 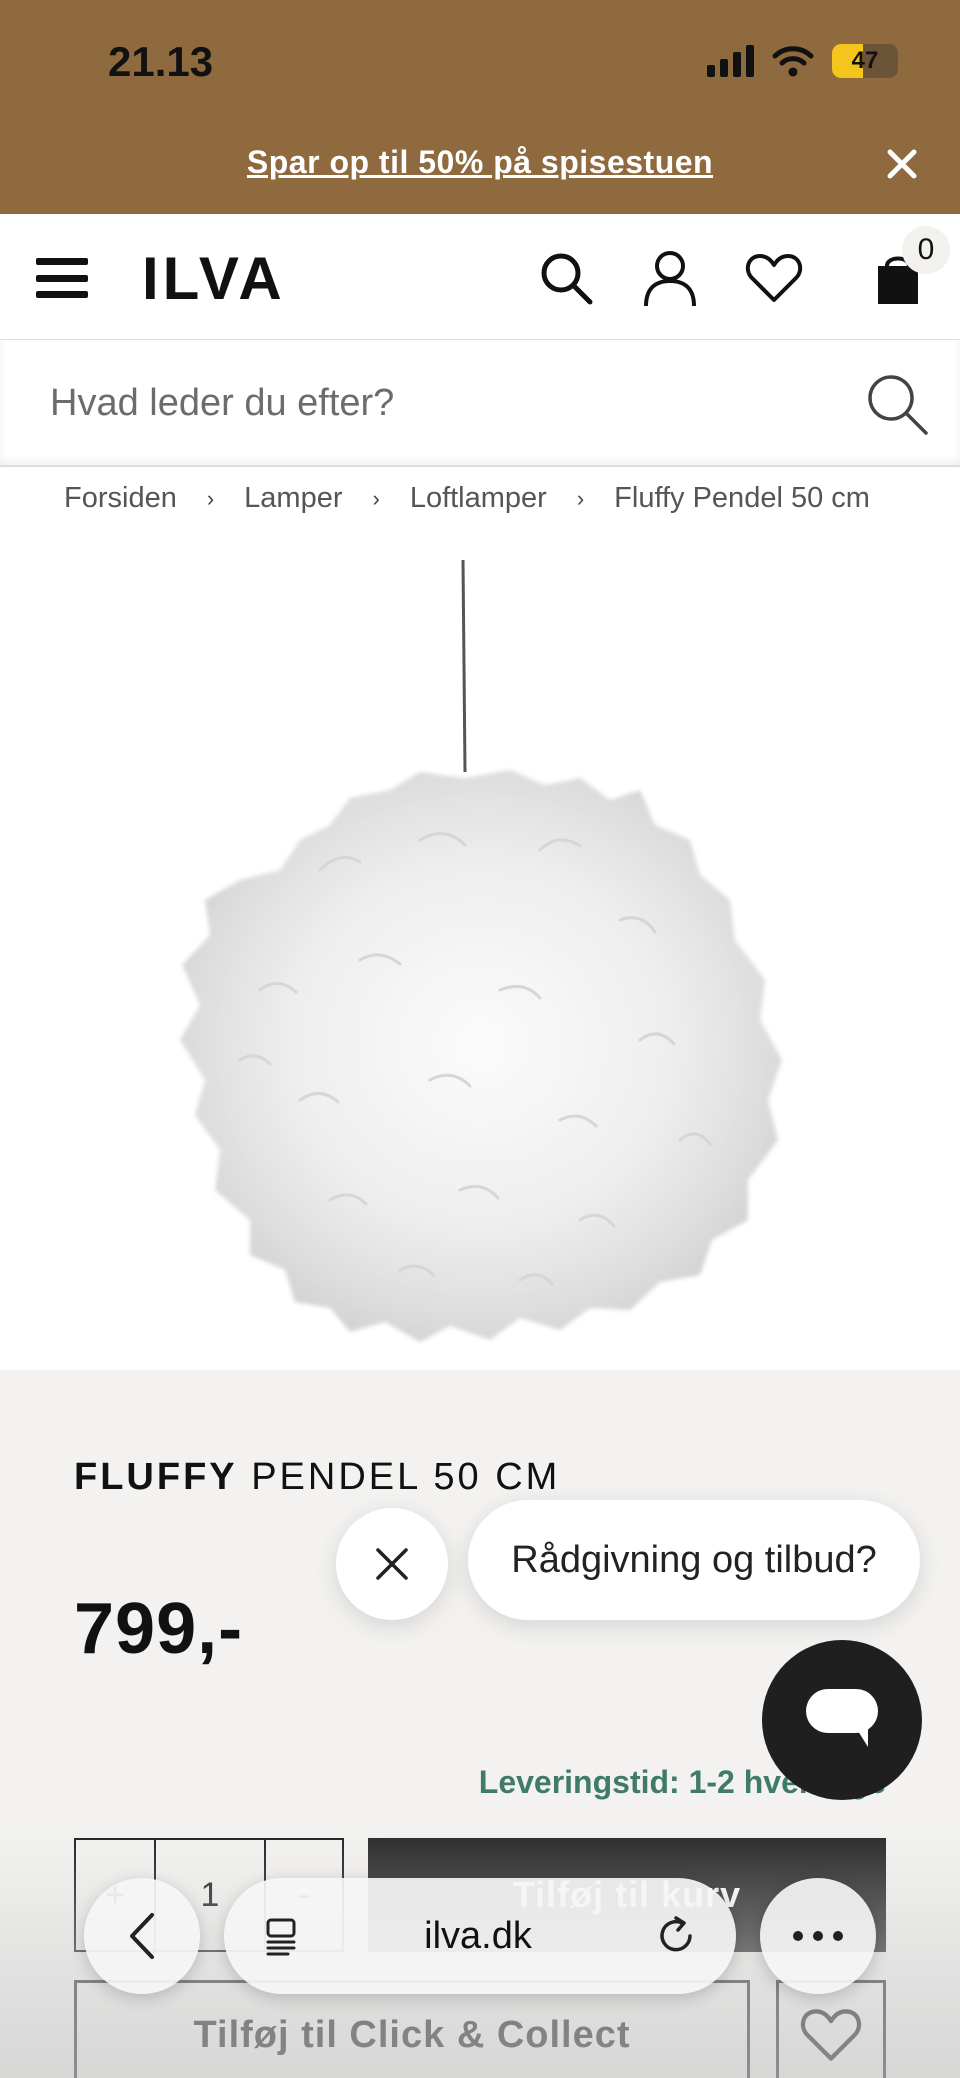 I want to click on chat-launcher-button, so click(x=842, y=1720).